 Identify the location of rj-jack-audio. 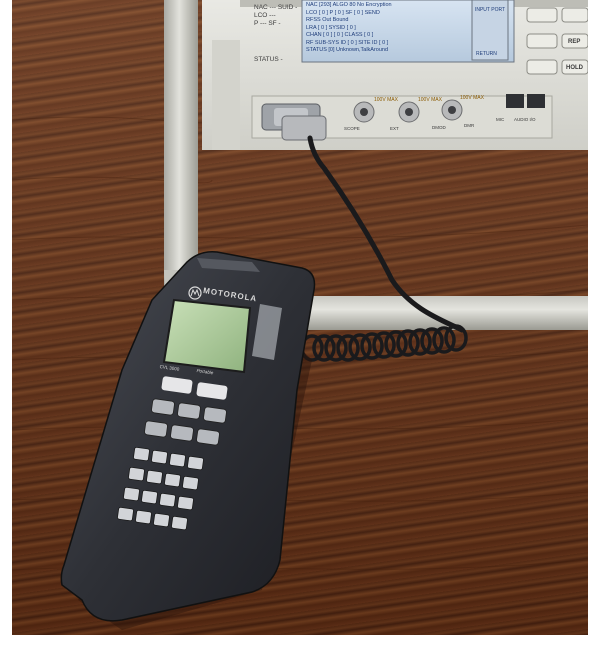
(536, 101).